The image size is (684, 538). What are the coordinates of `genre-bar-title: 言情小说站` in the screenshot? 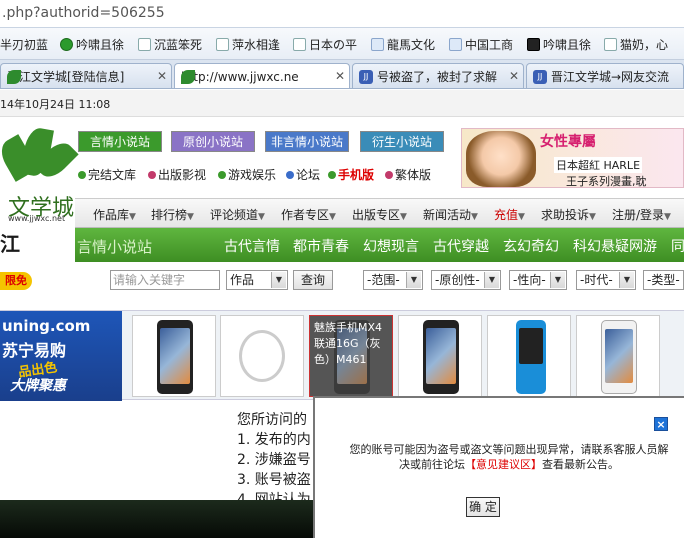 It's located at (115, 247).